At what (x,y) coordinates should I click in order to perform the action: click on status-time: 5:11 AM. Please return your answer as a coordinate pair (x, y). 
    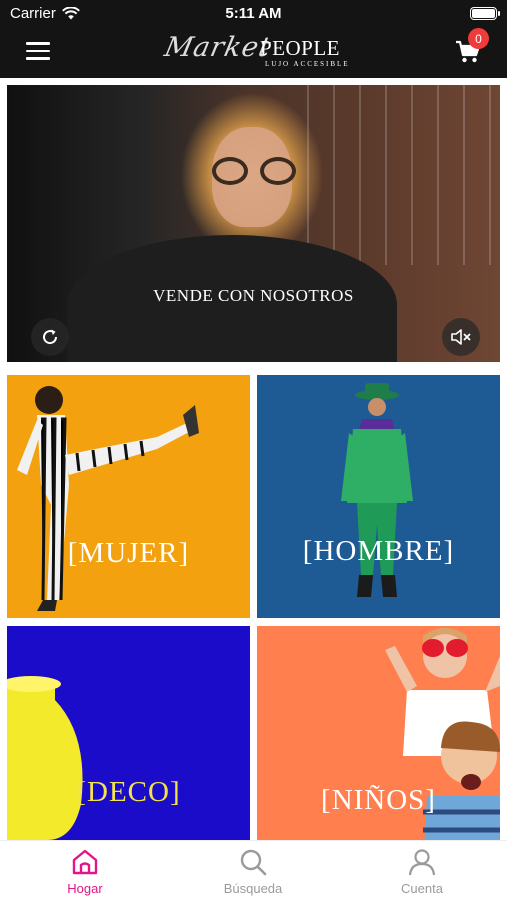
    Looking at the image, I should click on (253, 13).